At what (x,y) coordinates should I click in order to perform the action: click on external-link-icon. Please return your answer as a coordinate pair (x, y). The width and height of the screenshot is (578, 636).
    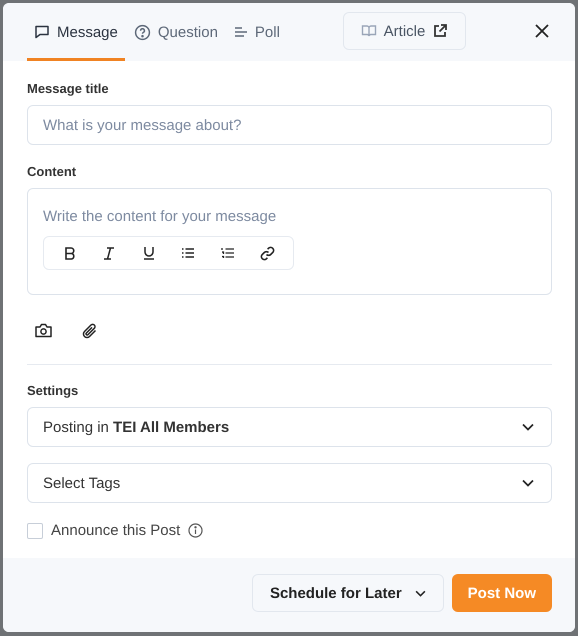
    Looking at the image, I should click on (440, 31).